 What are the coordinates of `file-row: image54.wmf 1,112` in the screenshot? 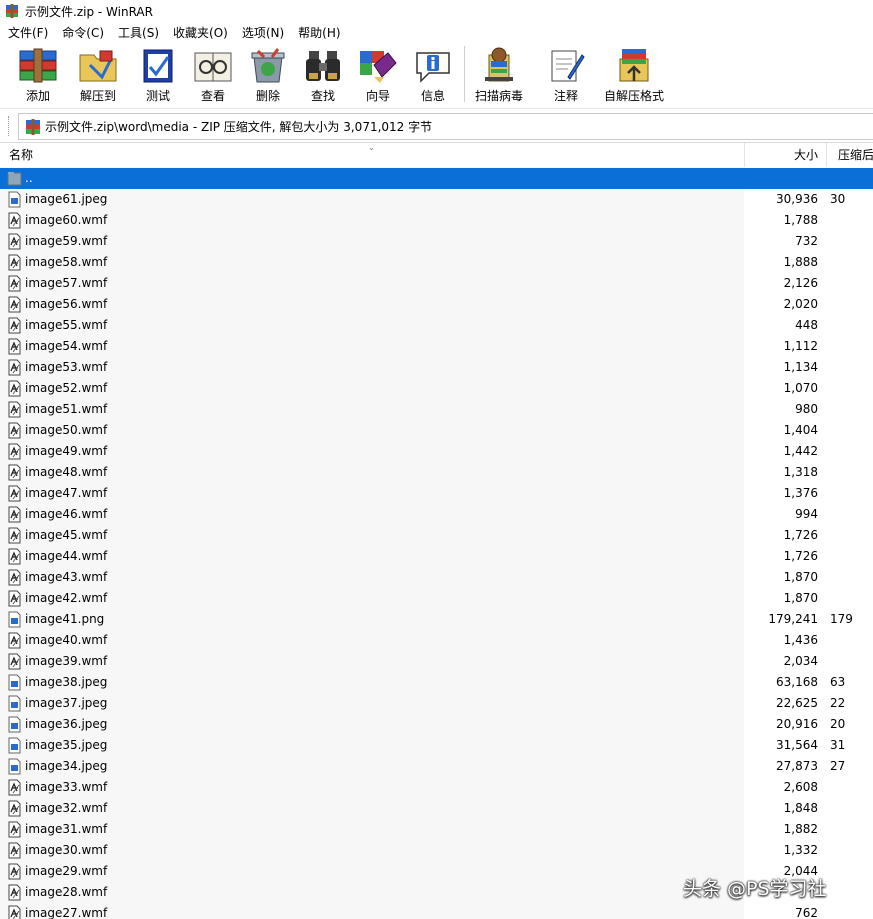 It's located at (436, 346).